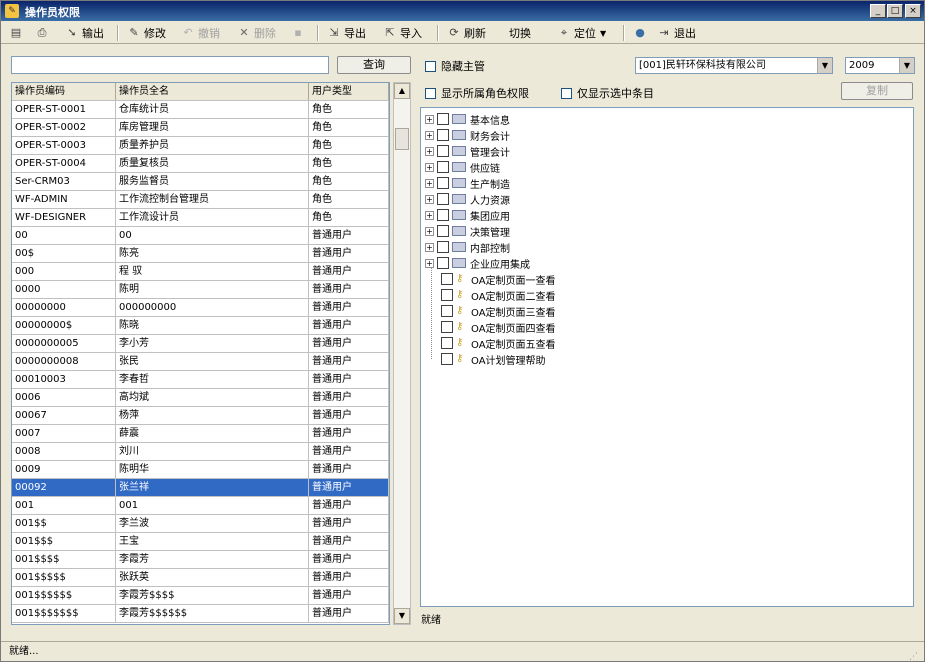  What do you see at coordinates (467, 247) in the screenshot?
I see `tree-node: + 内部控制` at bounding box center [467, 247].